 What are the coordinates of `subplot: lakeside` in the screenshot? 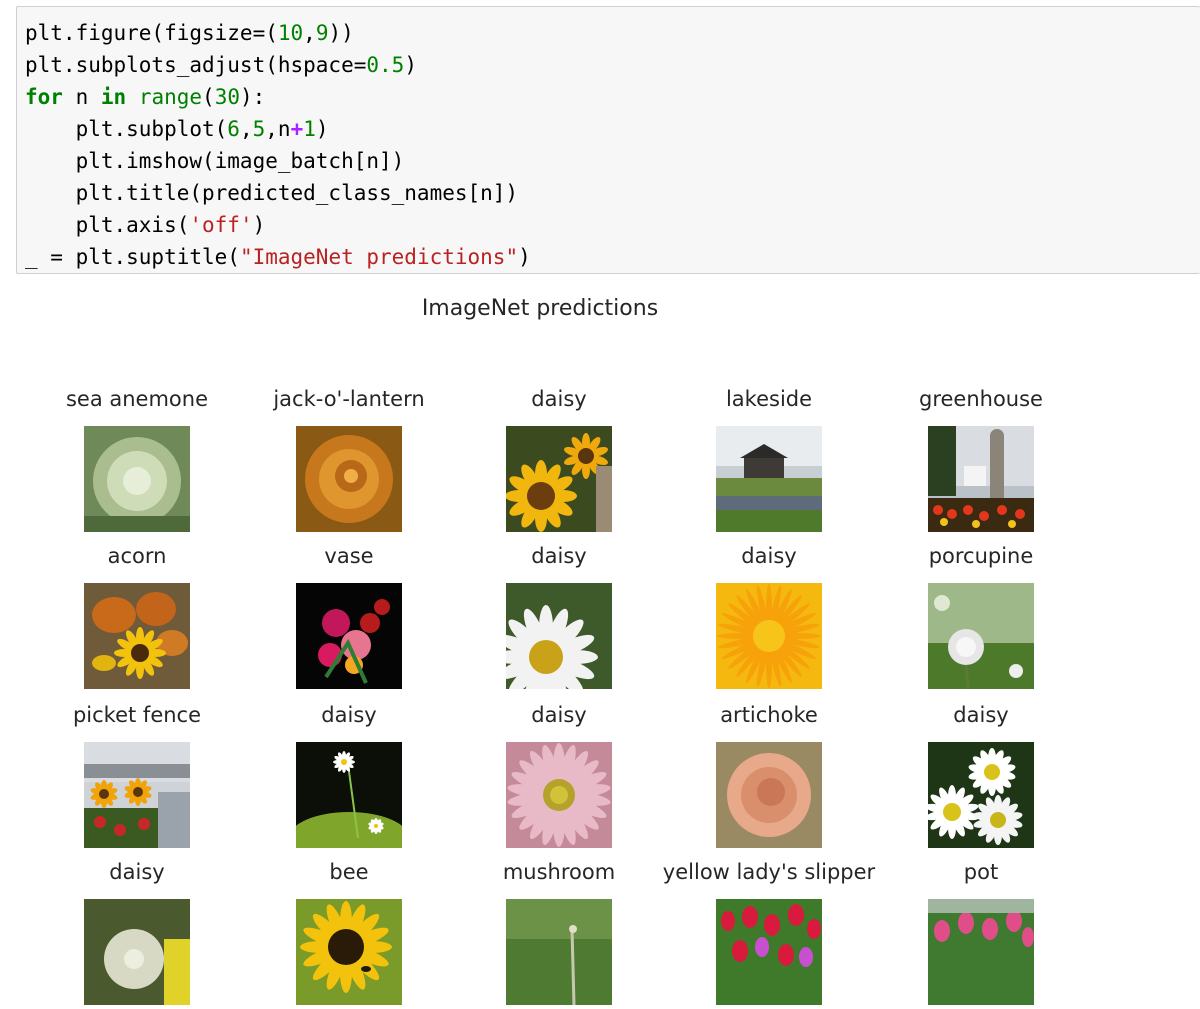 It's located at (769, 458).